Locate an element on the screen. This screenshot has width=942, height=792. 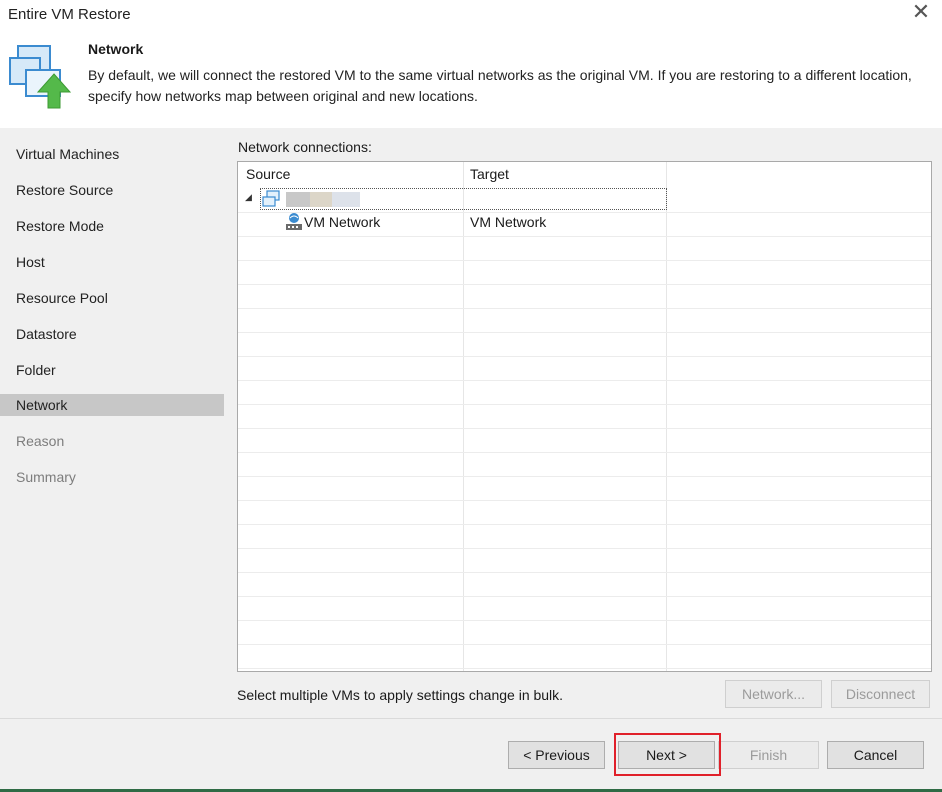
column-header-target: Target is located at coordinates (489, 174).